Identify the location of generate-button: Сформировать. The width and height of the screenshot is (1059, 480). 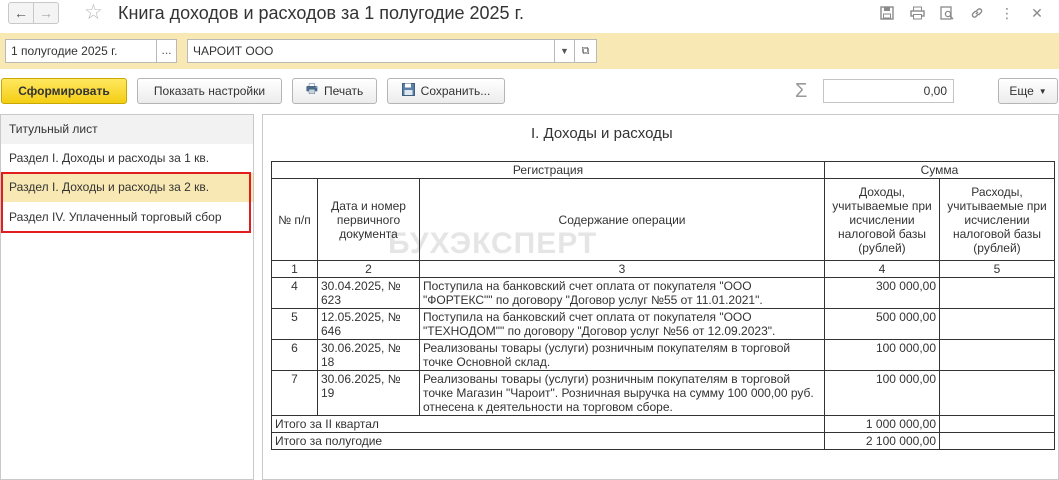
(64, 91).